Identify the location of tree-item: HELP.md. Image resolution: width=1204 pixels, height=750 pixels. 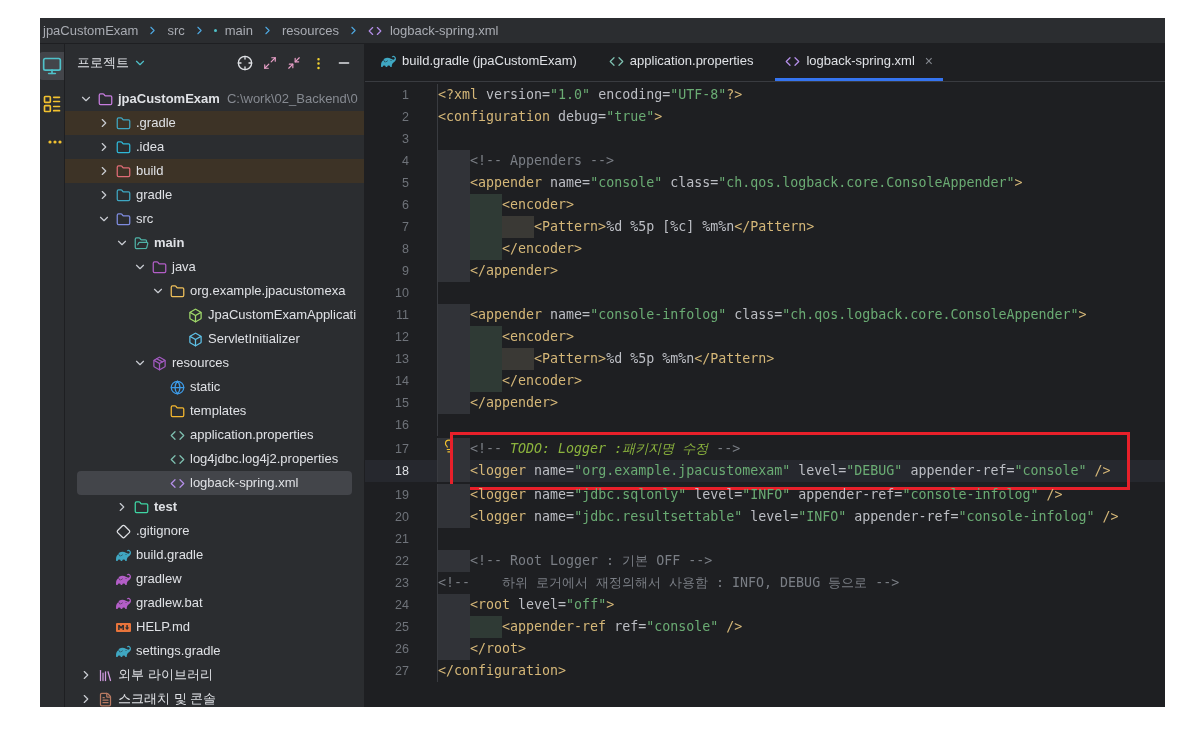
(214, 627).